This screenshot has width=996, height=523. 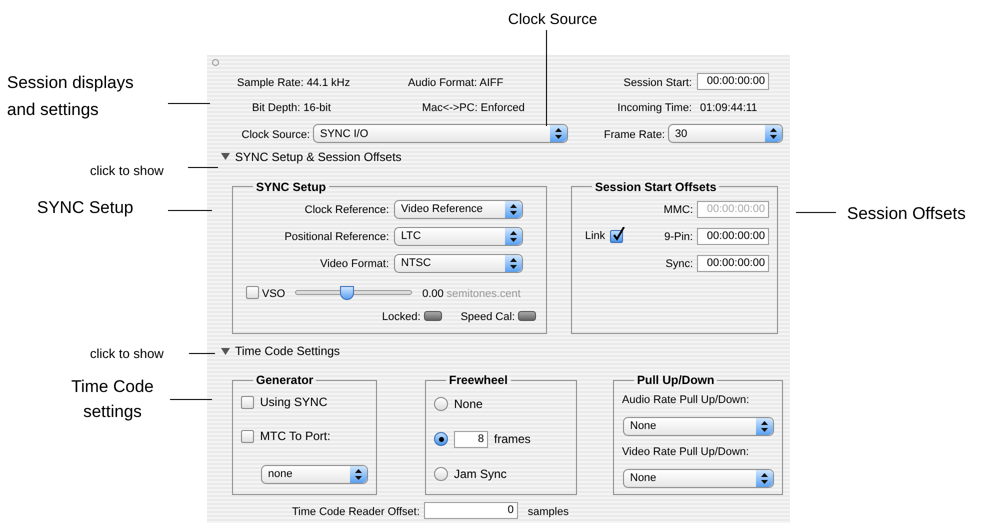 I want to click on callout-label: Clock Source, so click(x=553, y=20).